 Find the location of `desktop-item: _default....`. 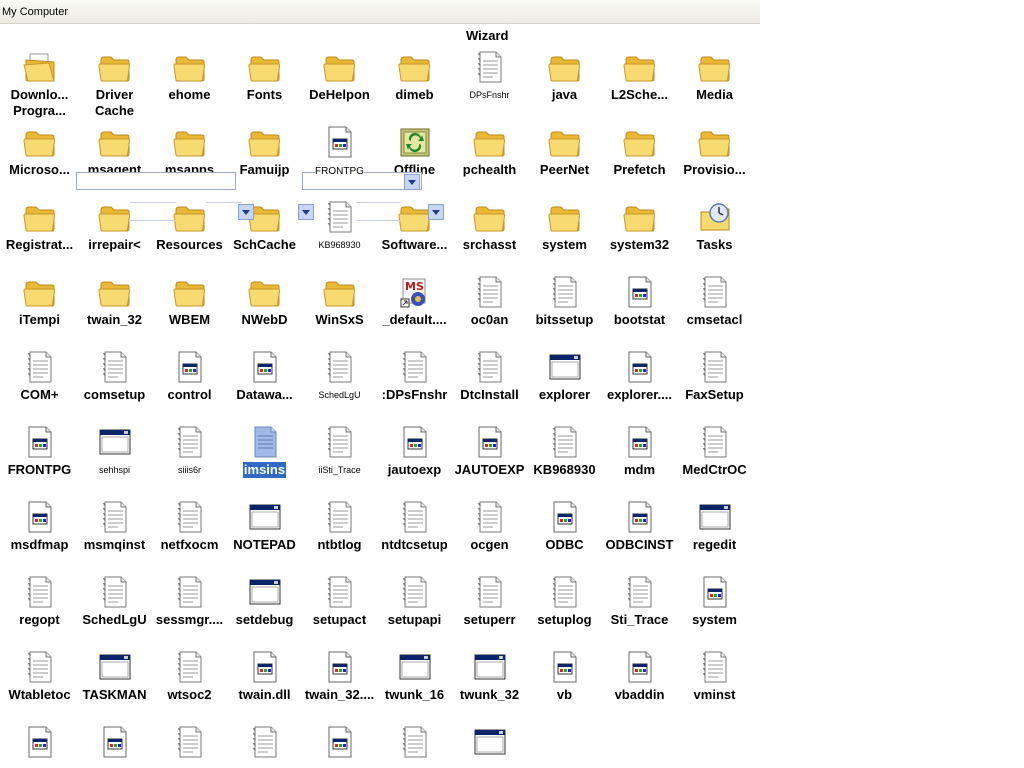

desktop-item: _default.... is located at coordinates (414, 303).